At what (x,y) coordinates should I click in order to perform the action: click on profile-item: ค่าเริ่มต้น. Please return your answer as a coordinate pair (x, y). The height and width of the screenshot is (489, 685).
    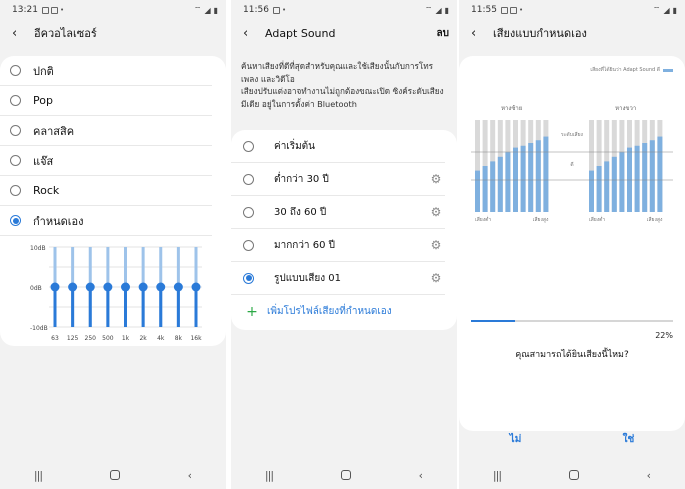
    Looking at the image, I should click on (338, 146).